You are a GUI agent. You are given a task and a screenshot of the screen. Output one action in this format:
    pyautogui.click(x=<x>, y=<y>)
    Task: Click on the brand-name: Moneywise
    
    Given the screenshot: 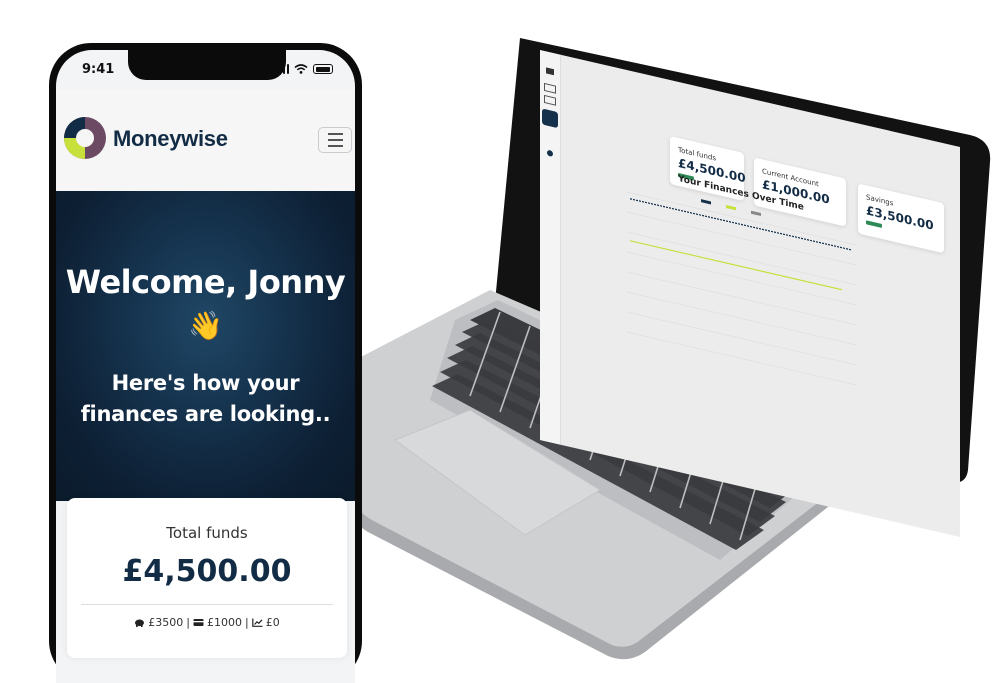 What is the action you would take?
    pyautogui.click(x=170, y=139)
    